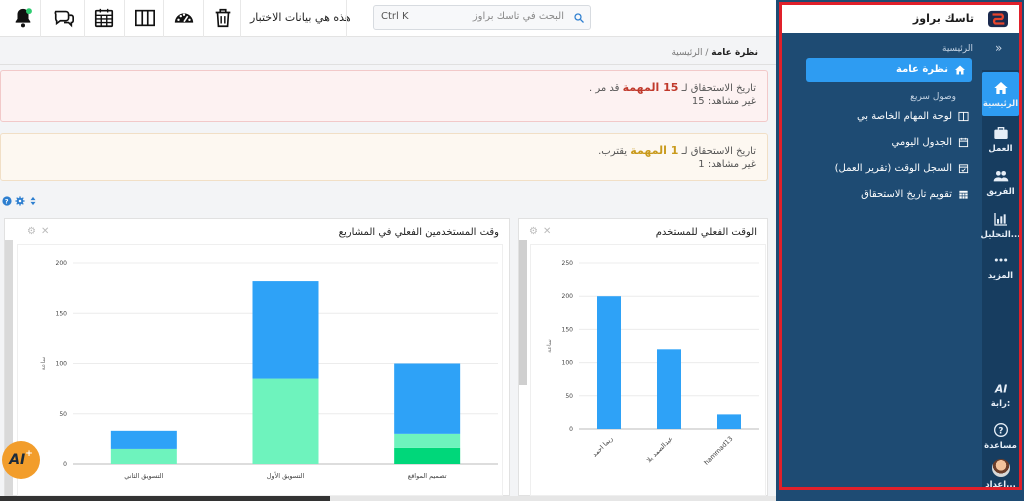 The width and height of the screenshot is (1024, 501). I want to click on rail-ai: AI رابة:, so click(1000, 394).